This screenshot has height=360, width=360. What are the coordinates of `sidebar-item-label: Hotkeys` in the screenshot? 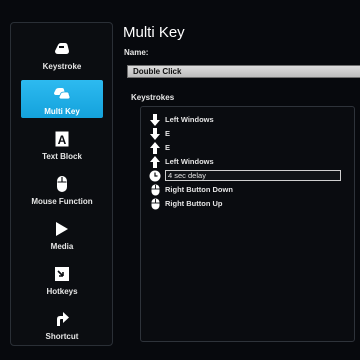 It's located at (62, 291).